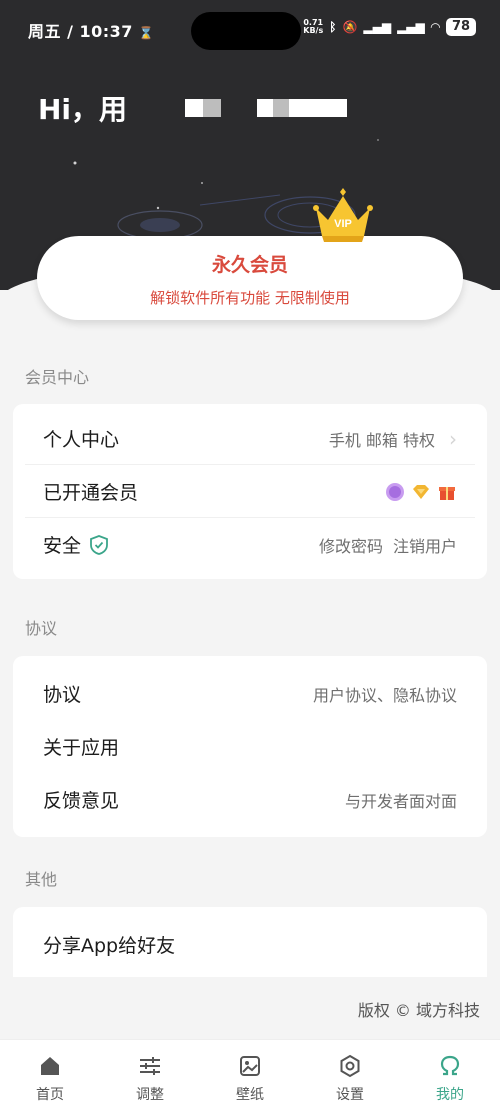 Image resolution: width=500 pixels, height=1113 pixels. Describe the element at coordinates (250, 438) in the screenshot. I see `row-personal-center: 个人中心 手机 邮箱 特权 ›` at that location.